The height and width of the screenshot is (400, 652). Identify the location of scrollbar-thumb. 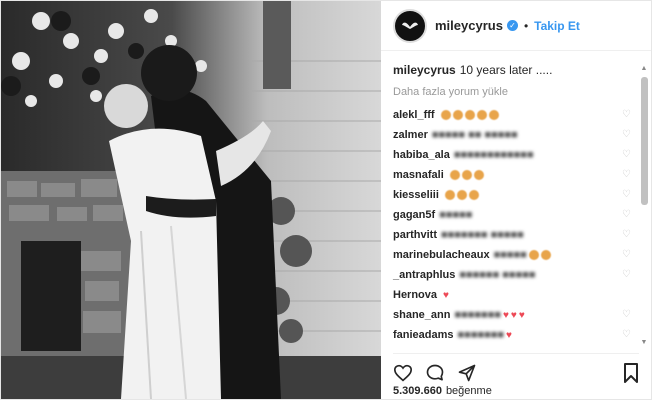
(644, 141).